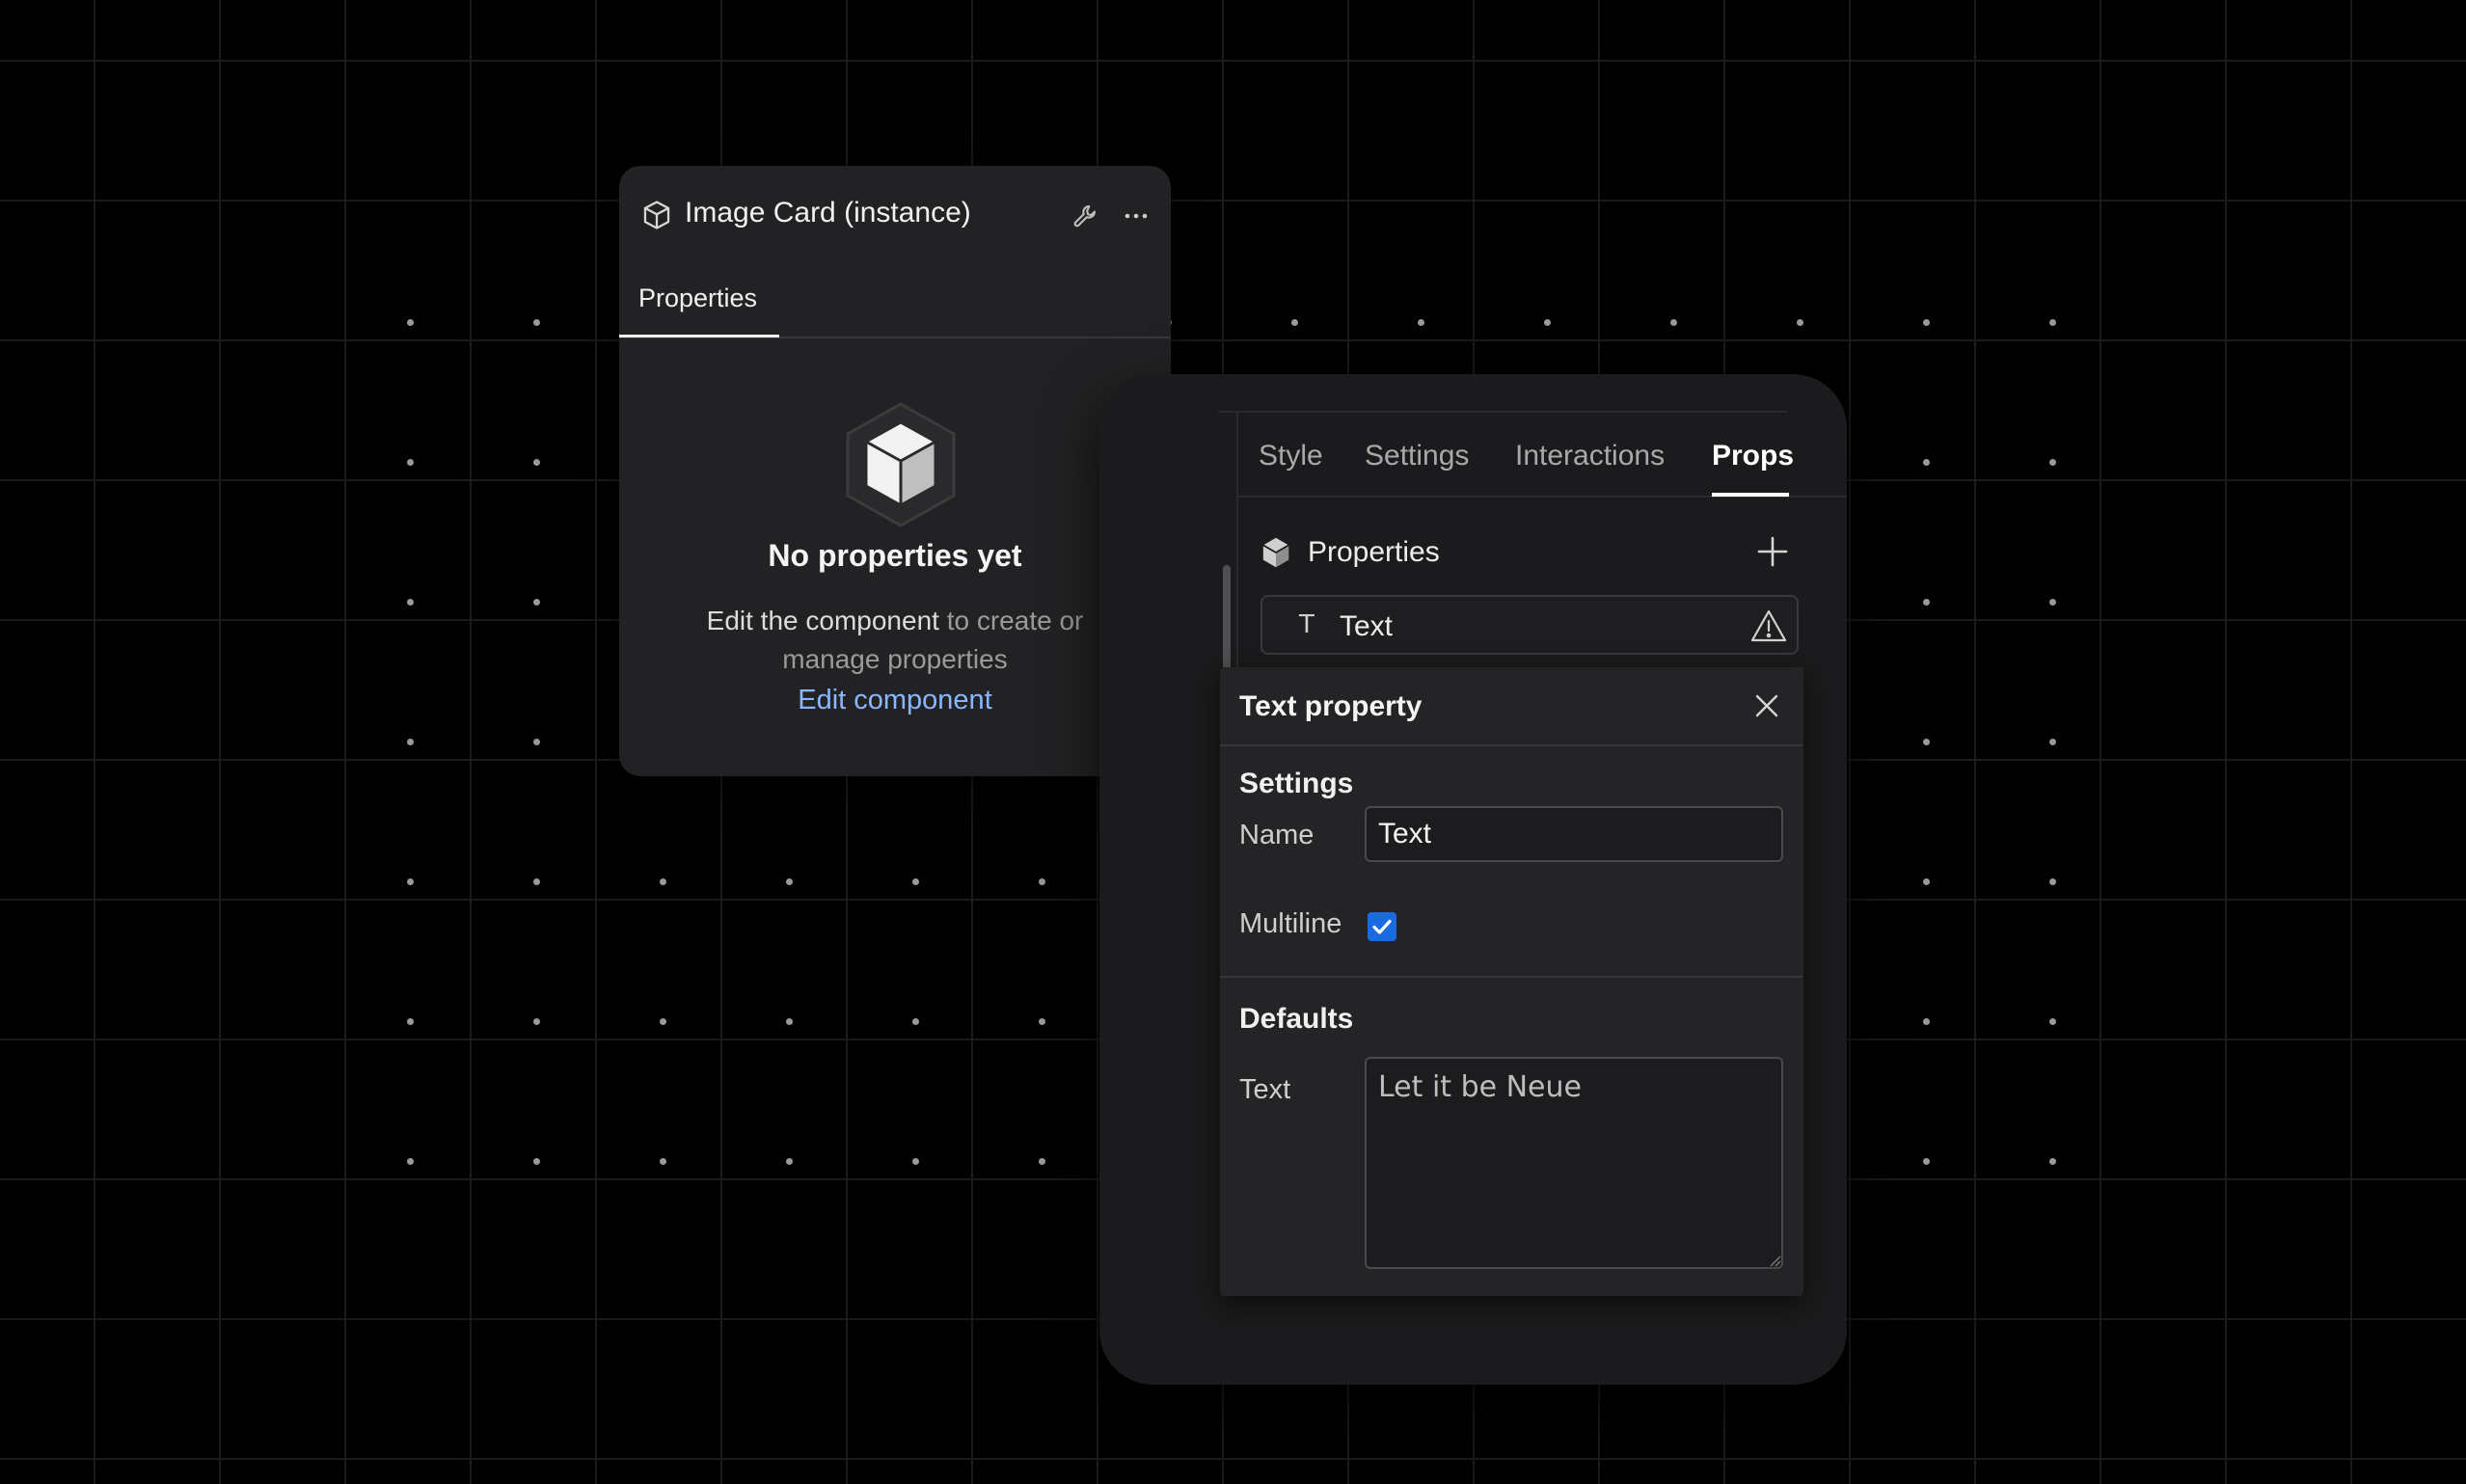 The height and width of the screenshot is (1484, 2466). What do you see at coordinates (1773, 551) in the screenshot?
I see `add-icon` at bounding box center [1773, 551].